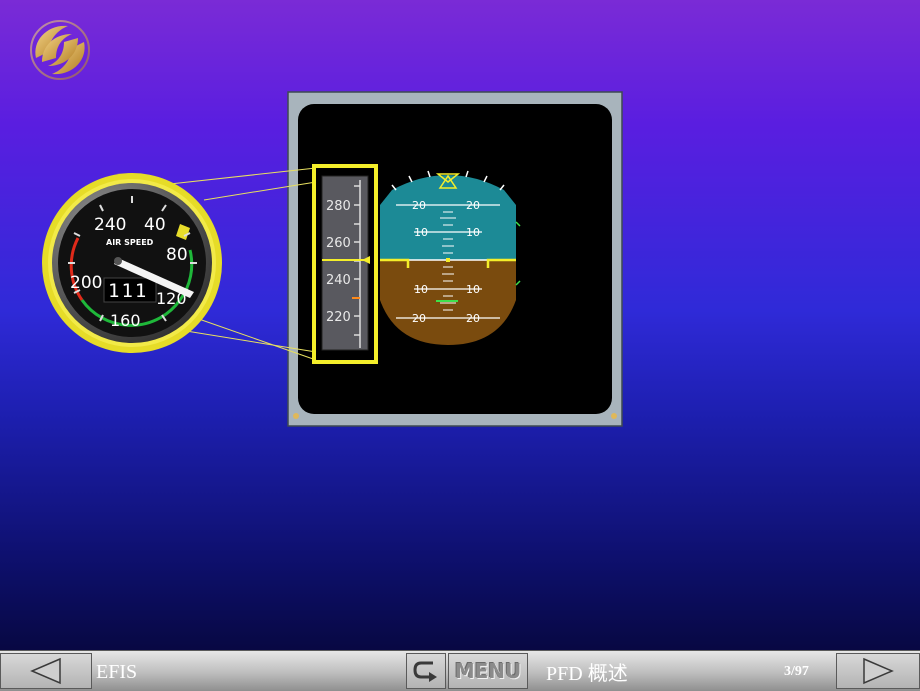 The width and height of the screenshot is (920, 691). I want to click on next-page-button, so click(878, 671).